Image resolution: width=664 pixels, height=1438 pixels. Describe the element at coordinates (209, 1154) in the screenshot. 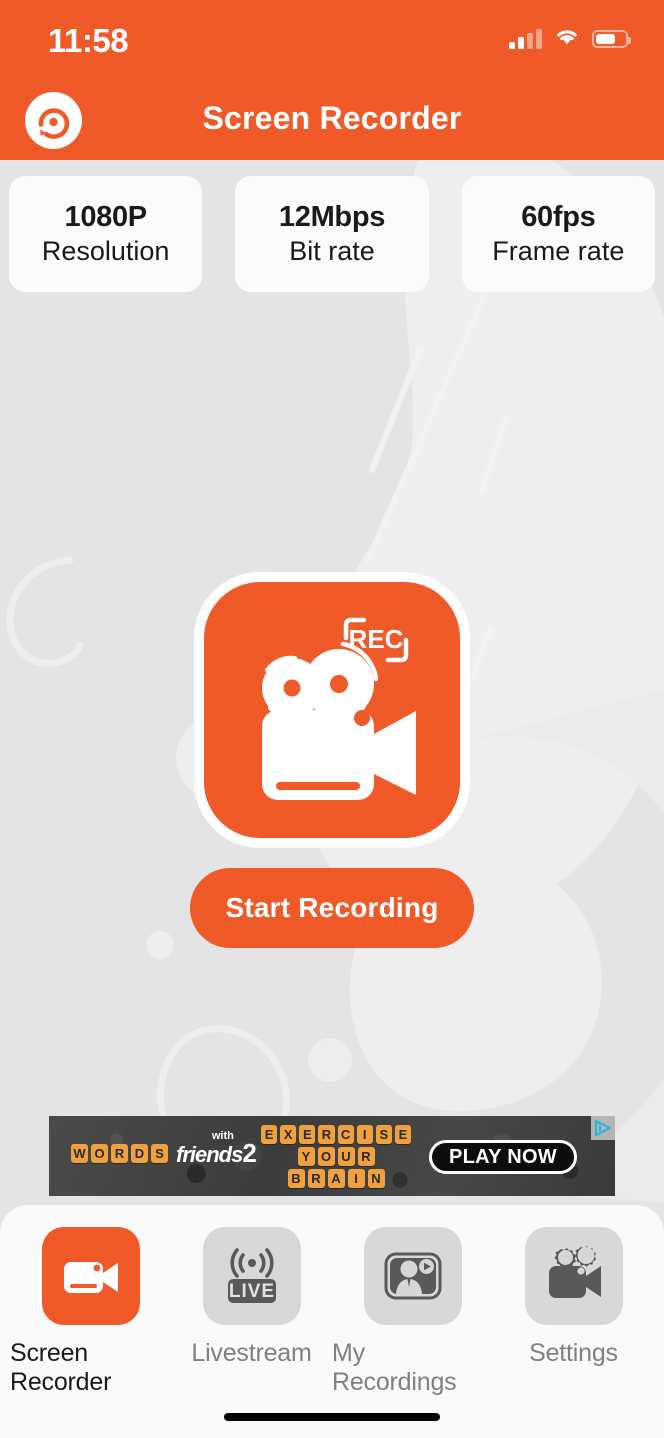

I see `ad-brand-friends-word: friends` at that location.